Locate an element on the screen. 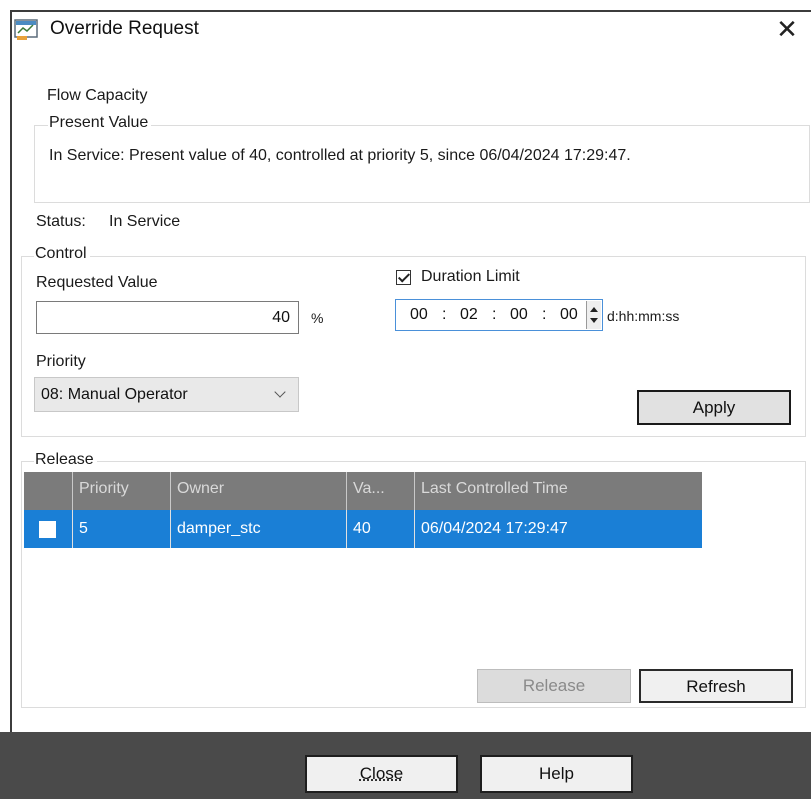 This screenshot has height=799, width=811. duration-limit-checkbox is located at coordinates (403, 277).